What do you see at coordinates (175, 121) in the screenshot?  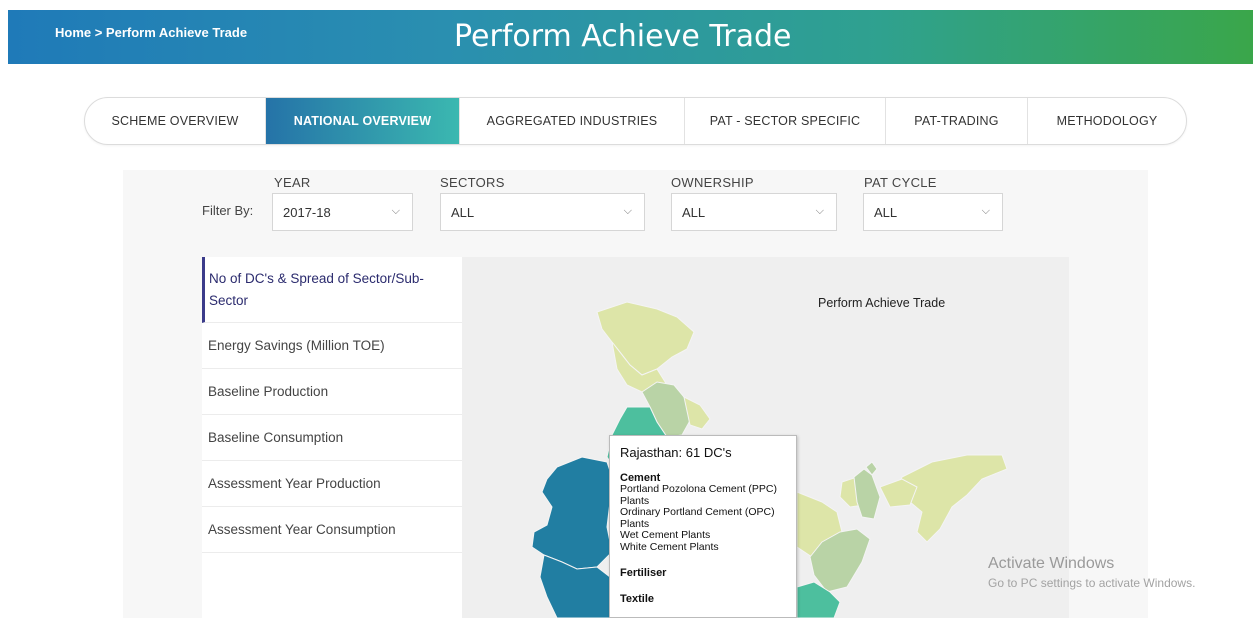 I see `tab-scheme-overview: SCHEME OVERVIEW` at bounding box center [175, 121].